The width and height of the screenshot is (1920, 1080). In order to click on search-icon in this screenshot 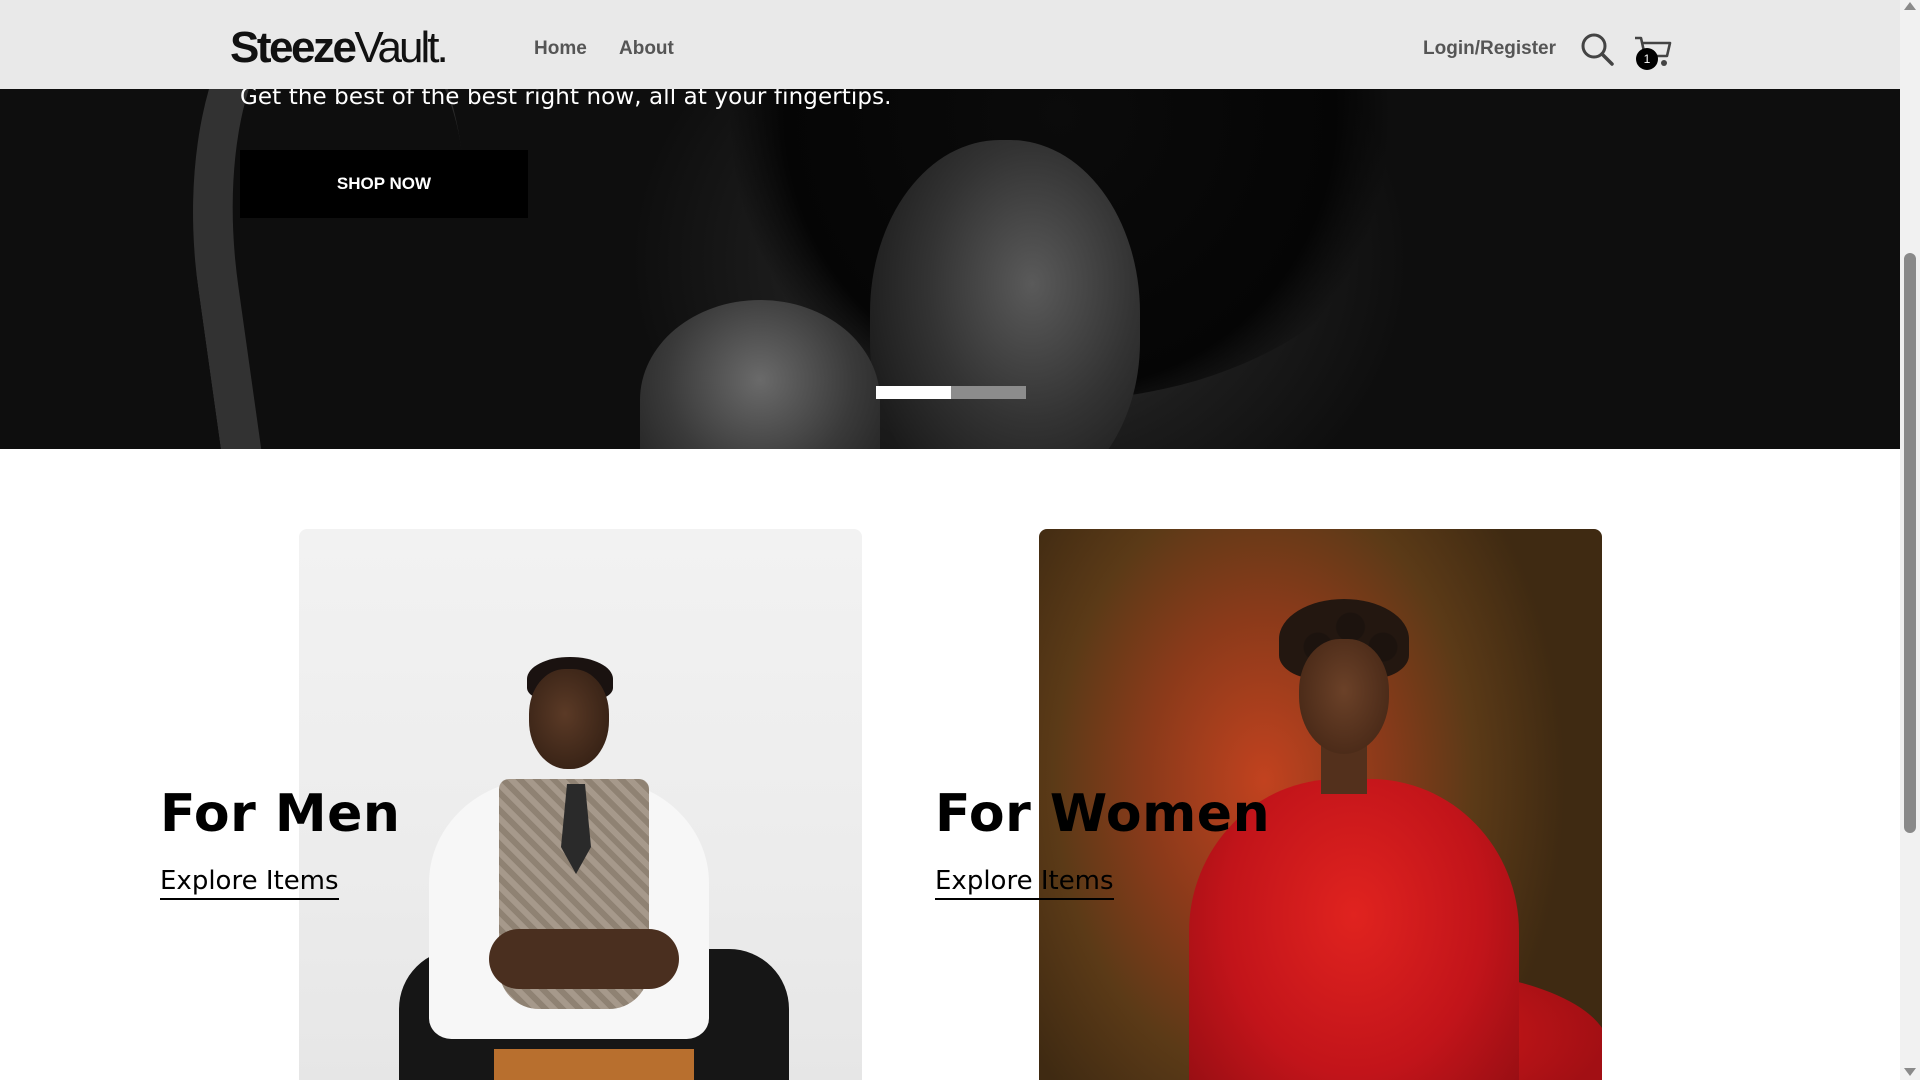, I will do `click(1597, 49)`.